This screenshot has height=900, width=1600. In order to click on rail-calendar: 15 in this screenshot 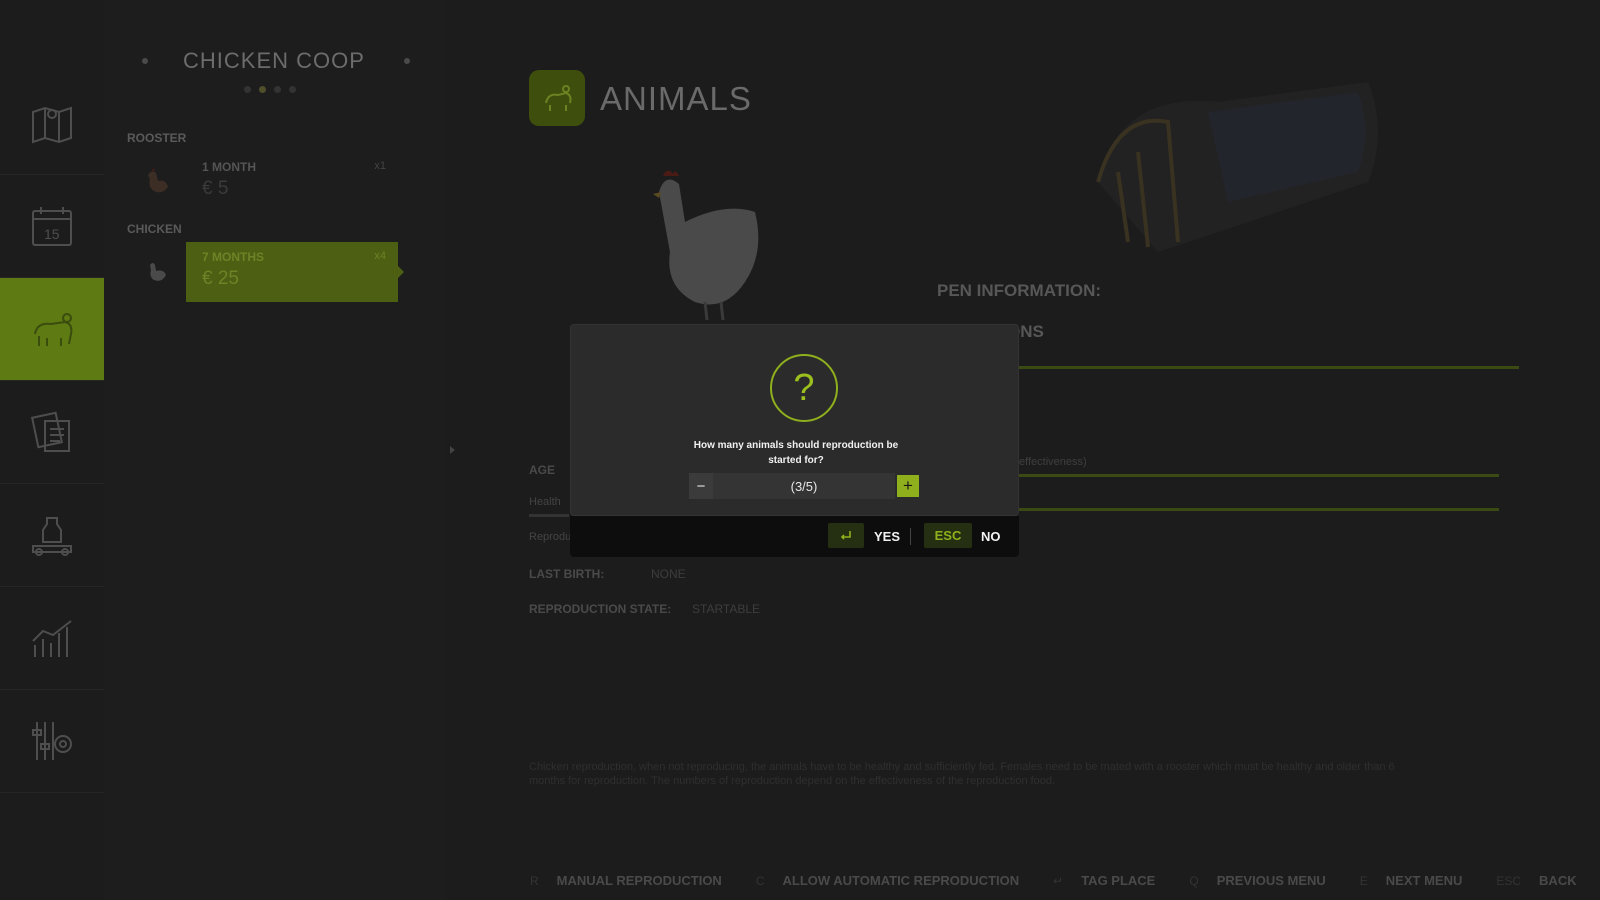, I will do `click(52, 226)`.